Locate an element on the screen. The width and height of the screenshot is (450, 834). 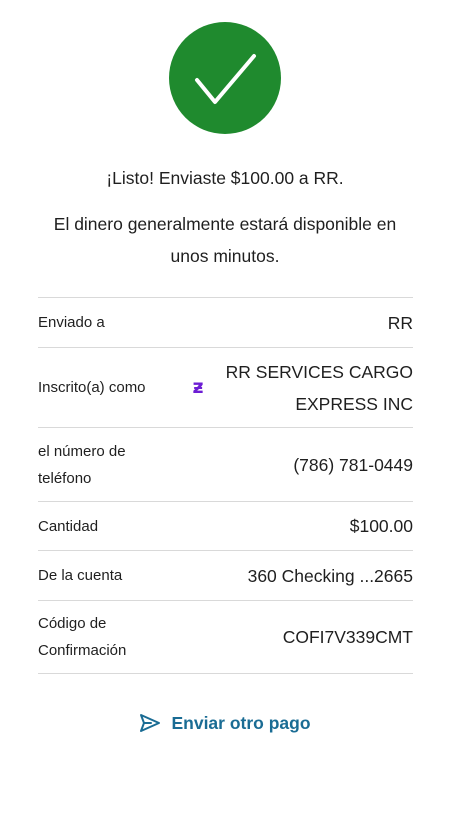
detail-label: el número de teléfono is located at coordinates (82, 464).